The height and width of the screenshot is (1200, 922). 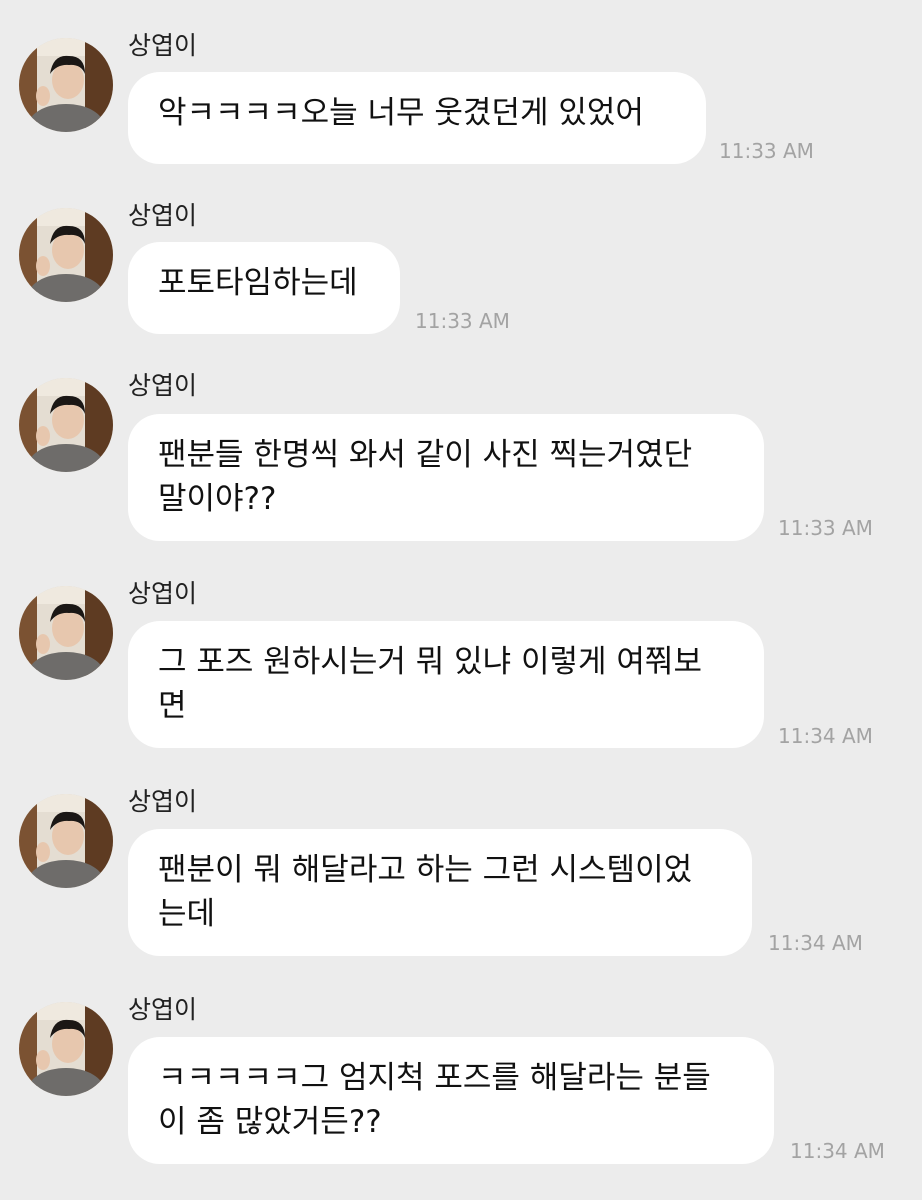 What do you see at coordinates (446, 477) in the screenshot?
I see `message-bubble: 팬분들 한명씩 와서 같이 사진 찍는거였단 말이야??` at bounding box center [446, 477].